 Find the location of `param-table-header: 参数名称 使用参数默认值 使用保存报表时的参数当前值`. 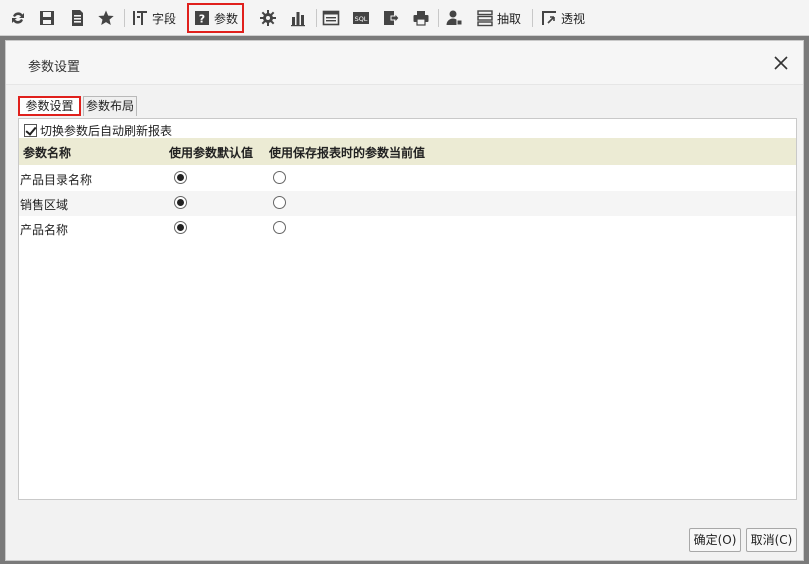

param-table-header: 参数名称 使用参数默认值 使用保存报表时的参数当前值 is located at coordinates (407, 151).